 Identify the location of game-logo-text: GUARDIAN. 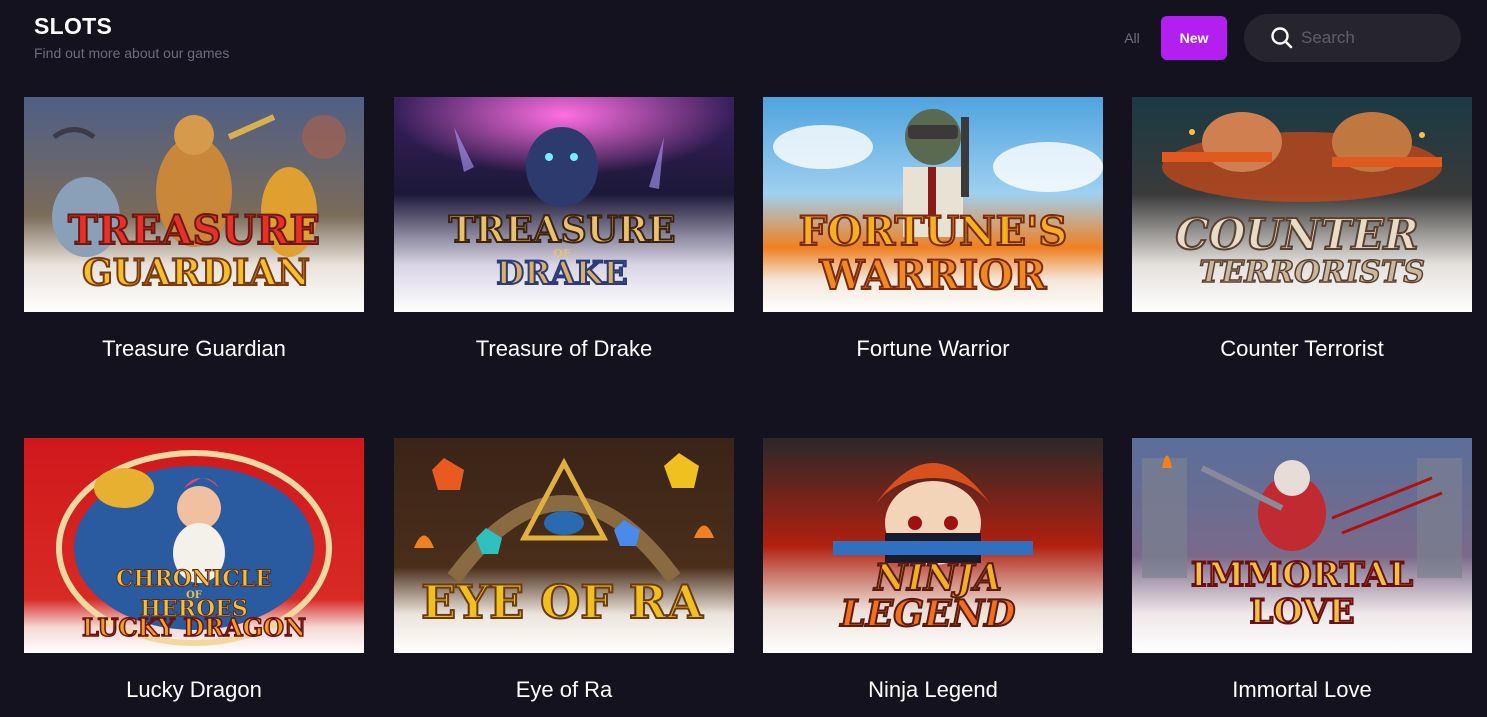
(196, 273).